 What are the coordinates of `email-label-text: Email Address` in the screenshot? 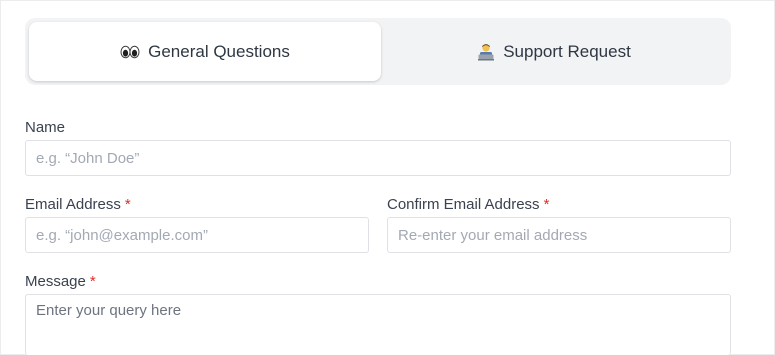 It's located at (73, 204).